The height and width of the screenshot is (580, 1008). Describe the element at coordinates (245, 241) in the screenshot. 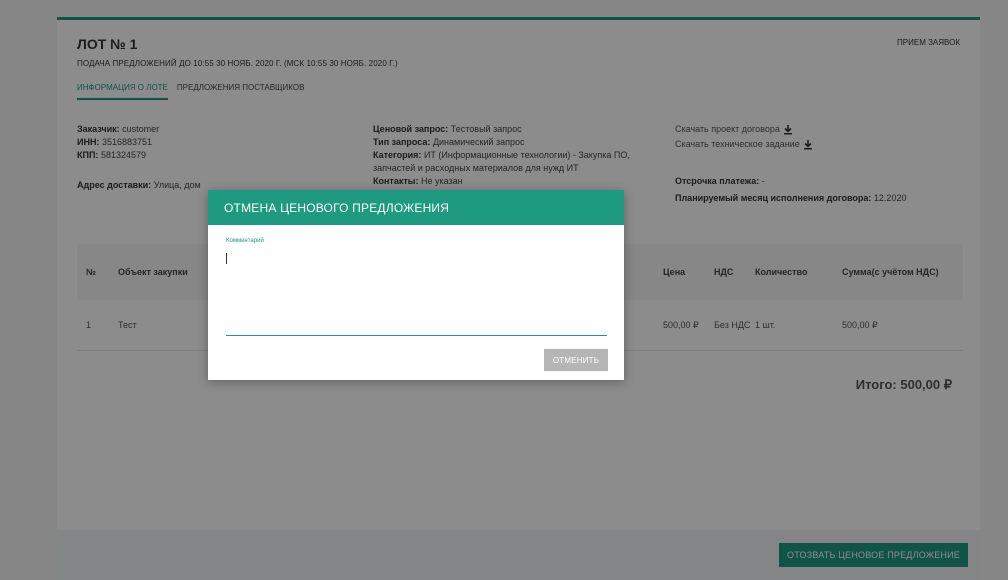

I see `comment-label: Комментарий` at that location.